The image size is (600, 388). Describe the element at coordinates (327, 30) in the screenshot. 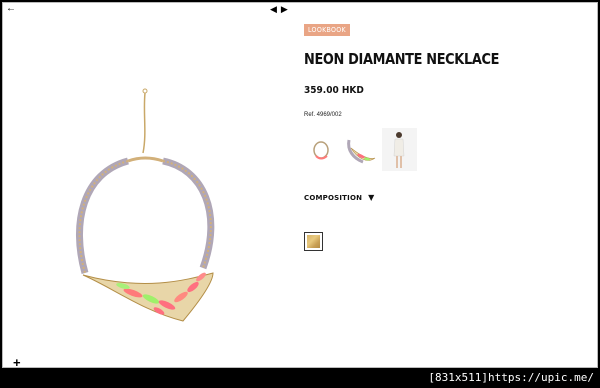

I see `lookbook-badge: LOOKBOOK` at that location.